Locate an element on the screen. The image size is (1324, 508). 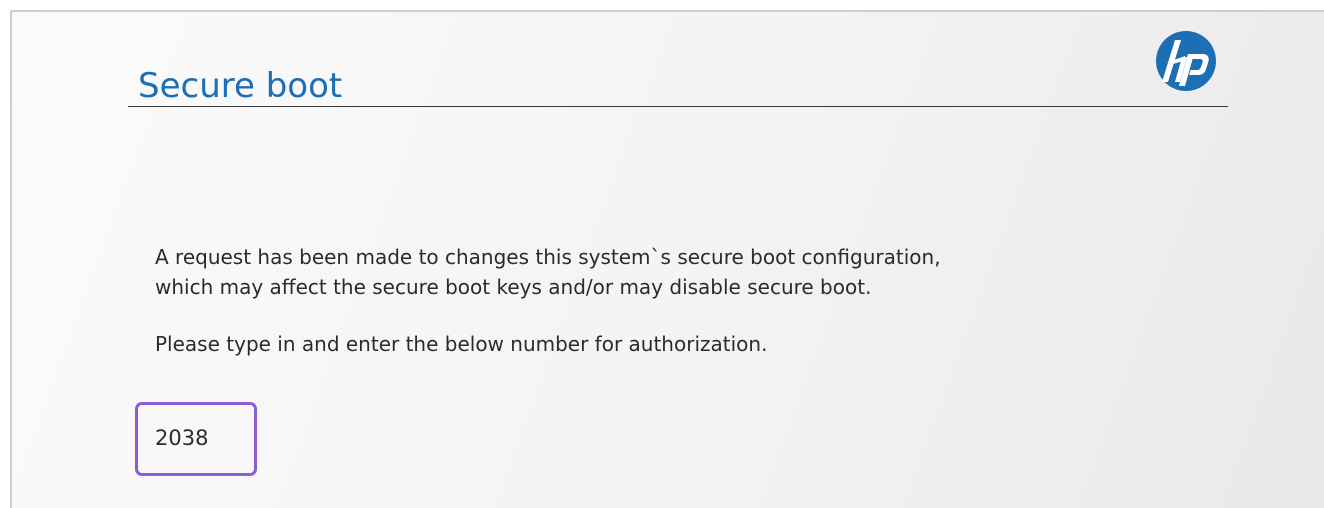
authorization-code: 2038 is located at coordinates (182, 438).